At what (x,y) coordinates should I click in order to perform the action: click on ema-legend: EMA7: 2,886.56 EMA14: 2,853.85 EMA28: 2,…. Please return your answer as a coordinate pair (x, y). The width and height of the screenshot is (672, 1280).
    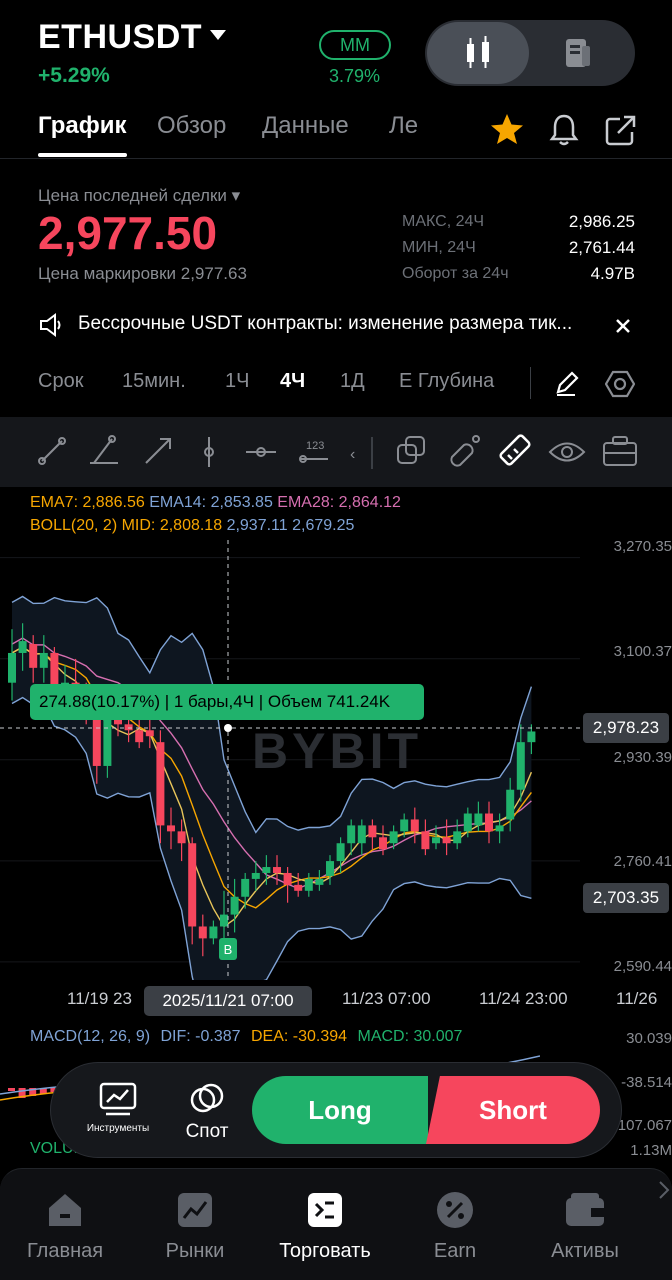
    Looking at the image, I should click on (215, 503).